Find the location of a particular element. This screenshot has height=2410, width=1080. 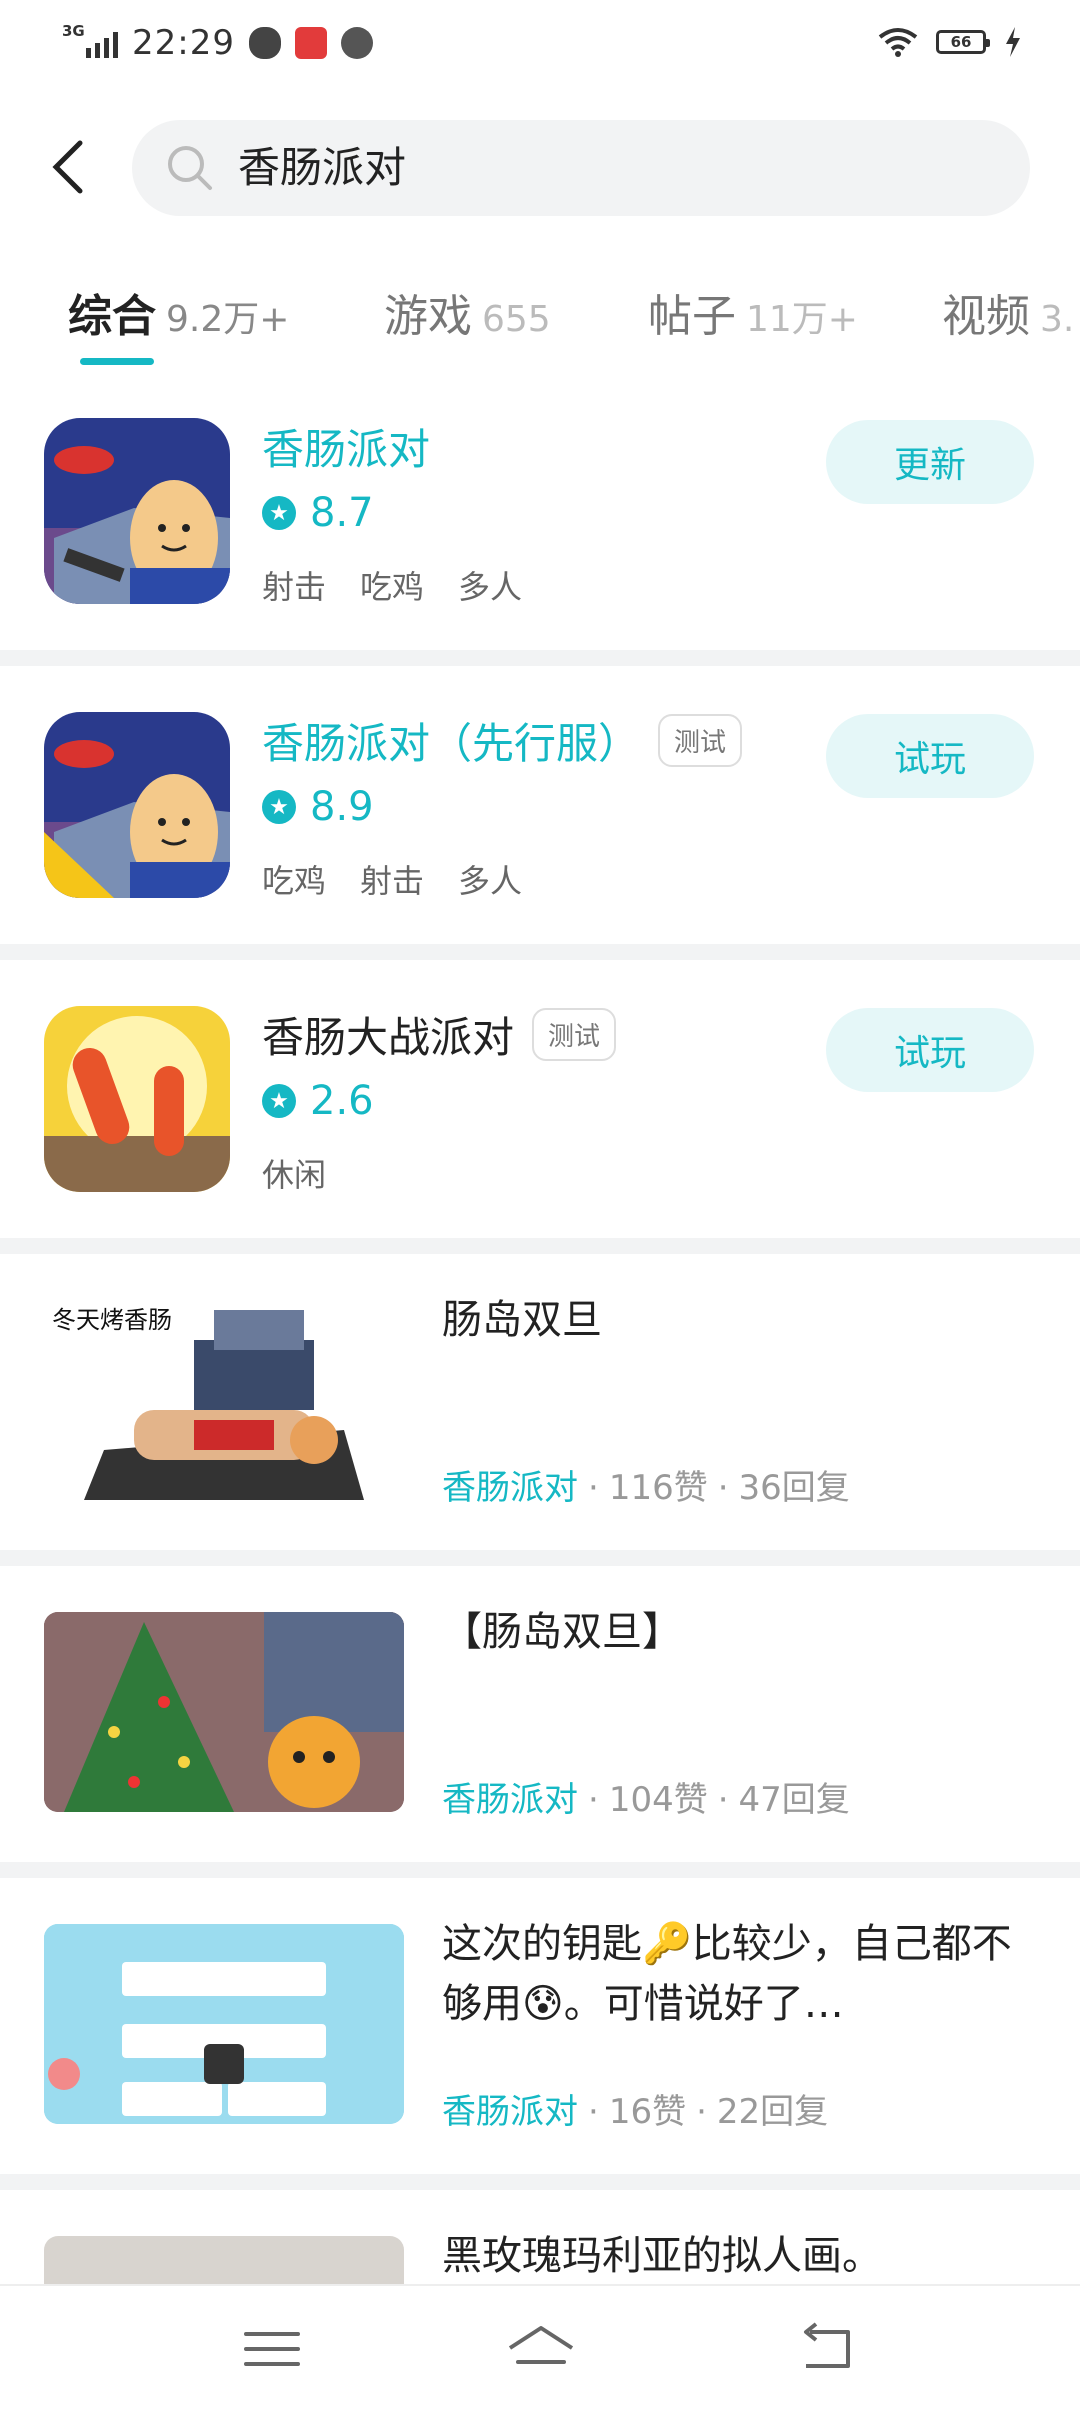

search-tabs: 综合 9.2万+ 游戏 655 帖子 11万+ 视频 3. is located at coordinates (540, 318).